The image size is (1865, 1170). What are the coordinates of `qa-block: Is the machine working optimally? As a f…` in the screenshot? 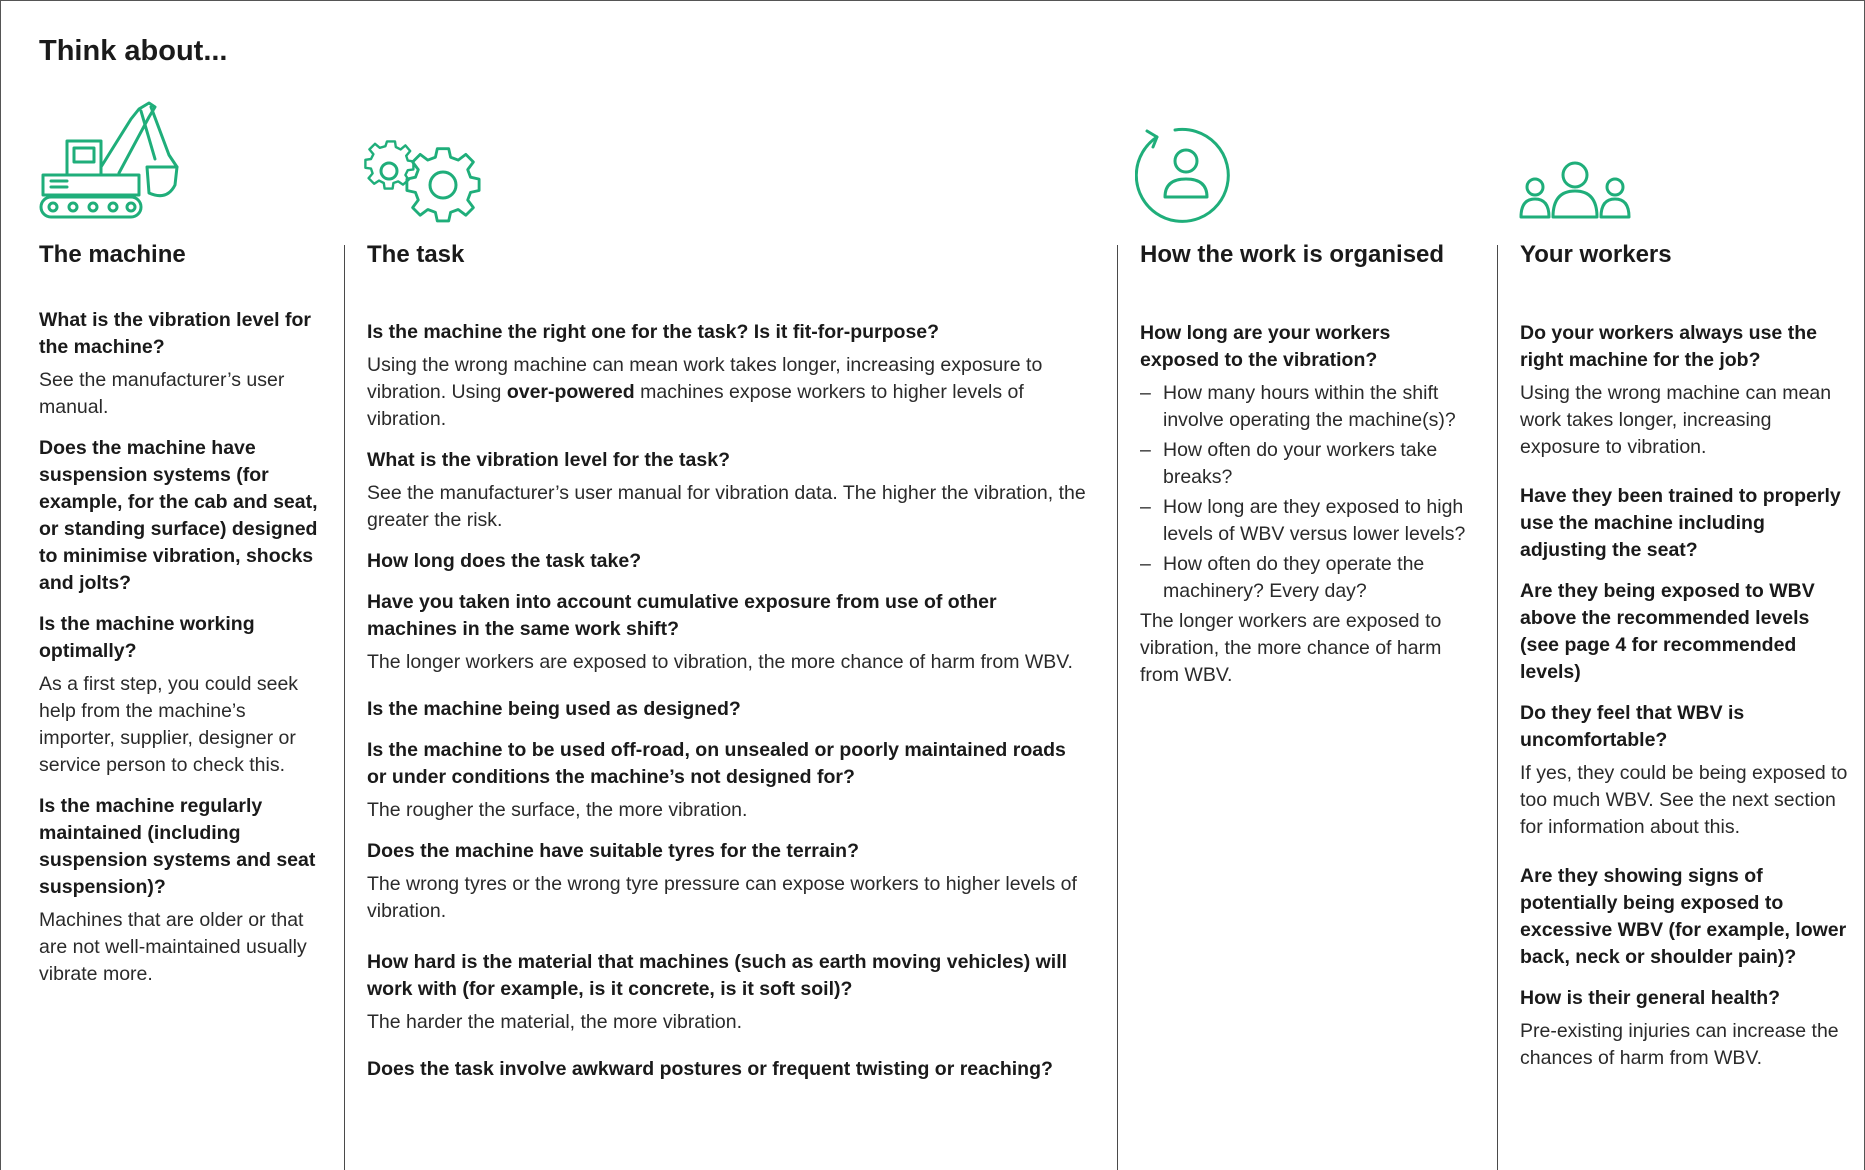 It's located at (182, 695).